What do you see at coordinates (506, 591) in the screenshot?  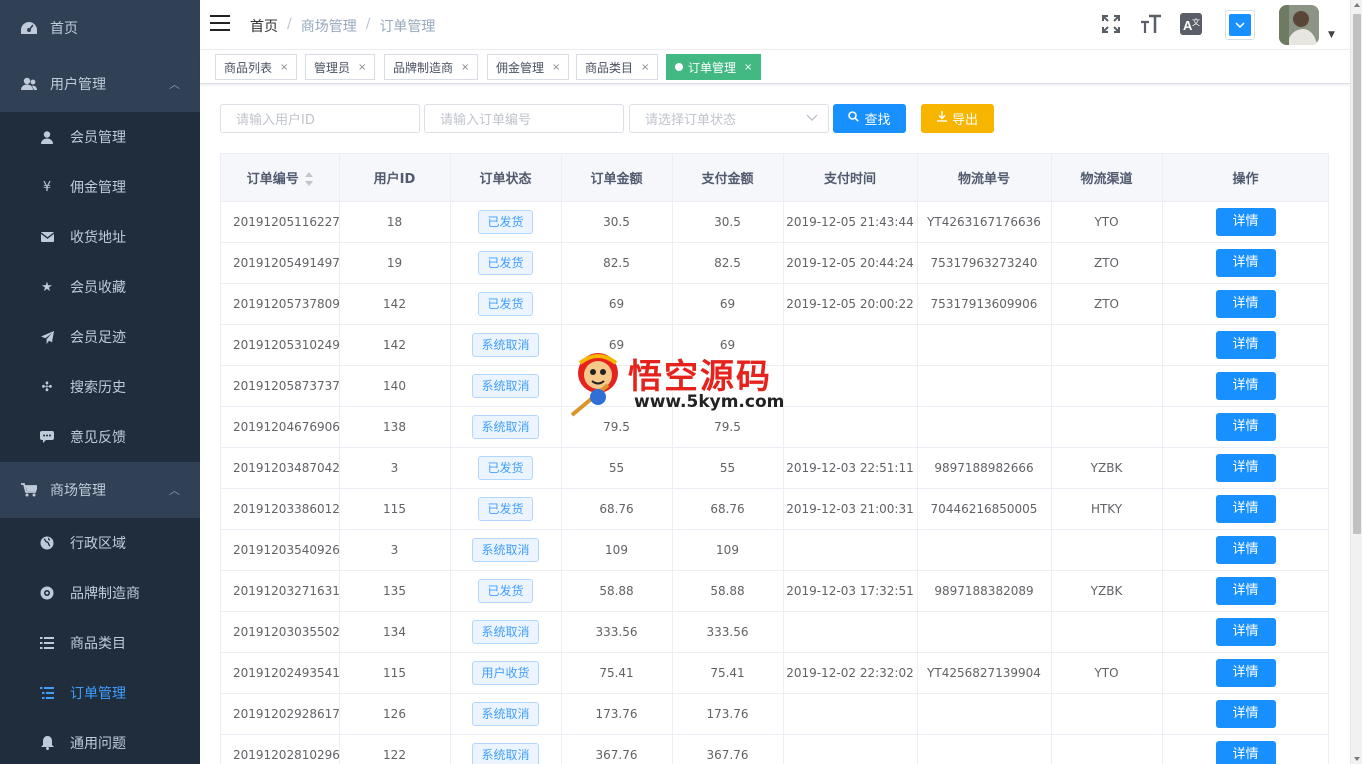 I see `status-cell: 已发货` at bounding box center [506, 591].